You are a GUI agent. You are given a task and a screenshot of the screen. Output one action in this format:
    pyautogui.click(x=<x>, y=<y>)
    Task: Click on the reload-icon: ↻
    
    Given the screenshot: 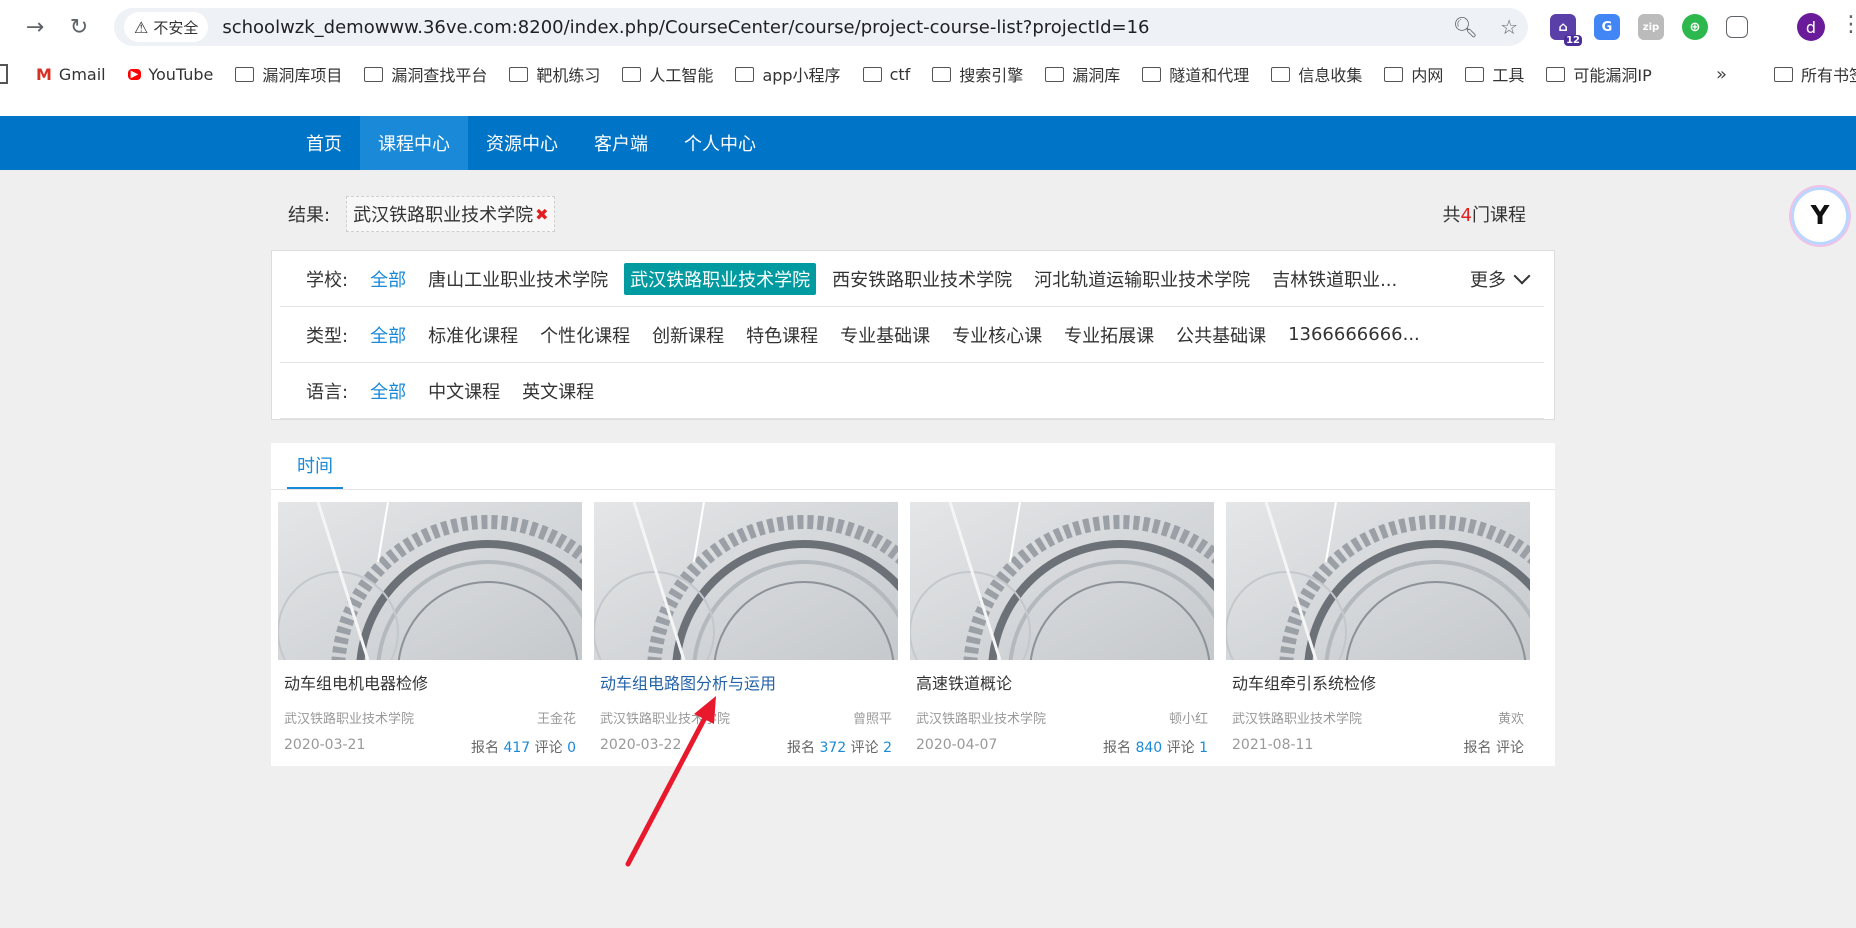 What is the action you would take?
    pyautogui.click(x=79, y=27)
    